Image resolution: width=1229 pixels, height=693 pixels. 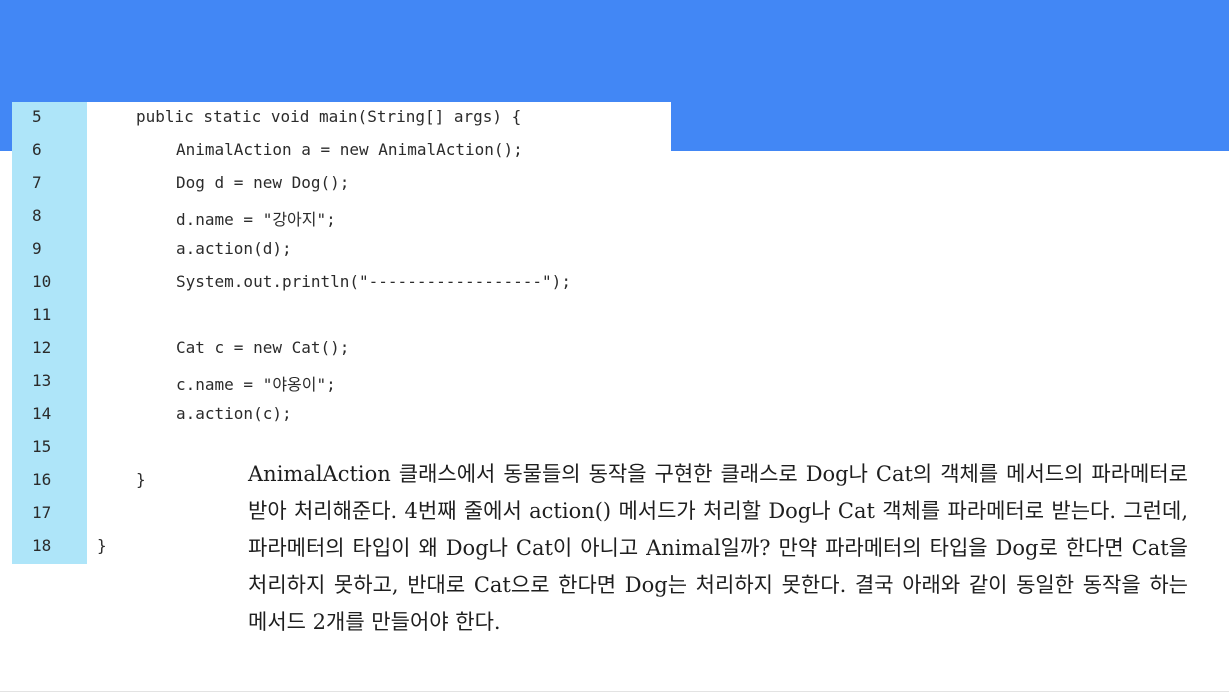 I want to click on code-text: a.action(c);, so click(x=234, y=413).